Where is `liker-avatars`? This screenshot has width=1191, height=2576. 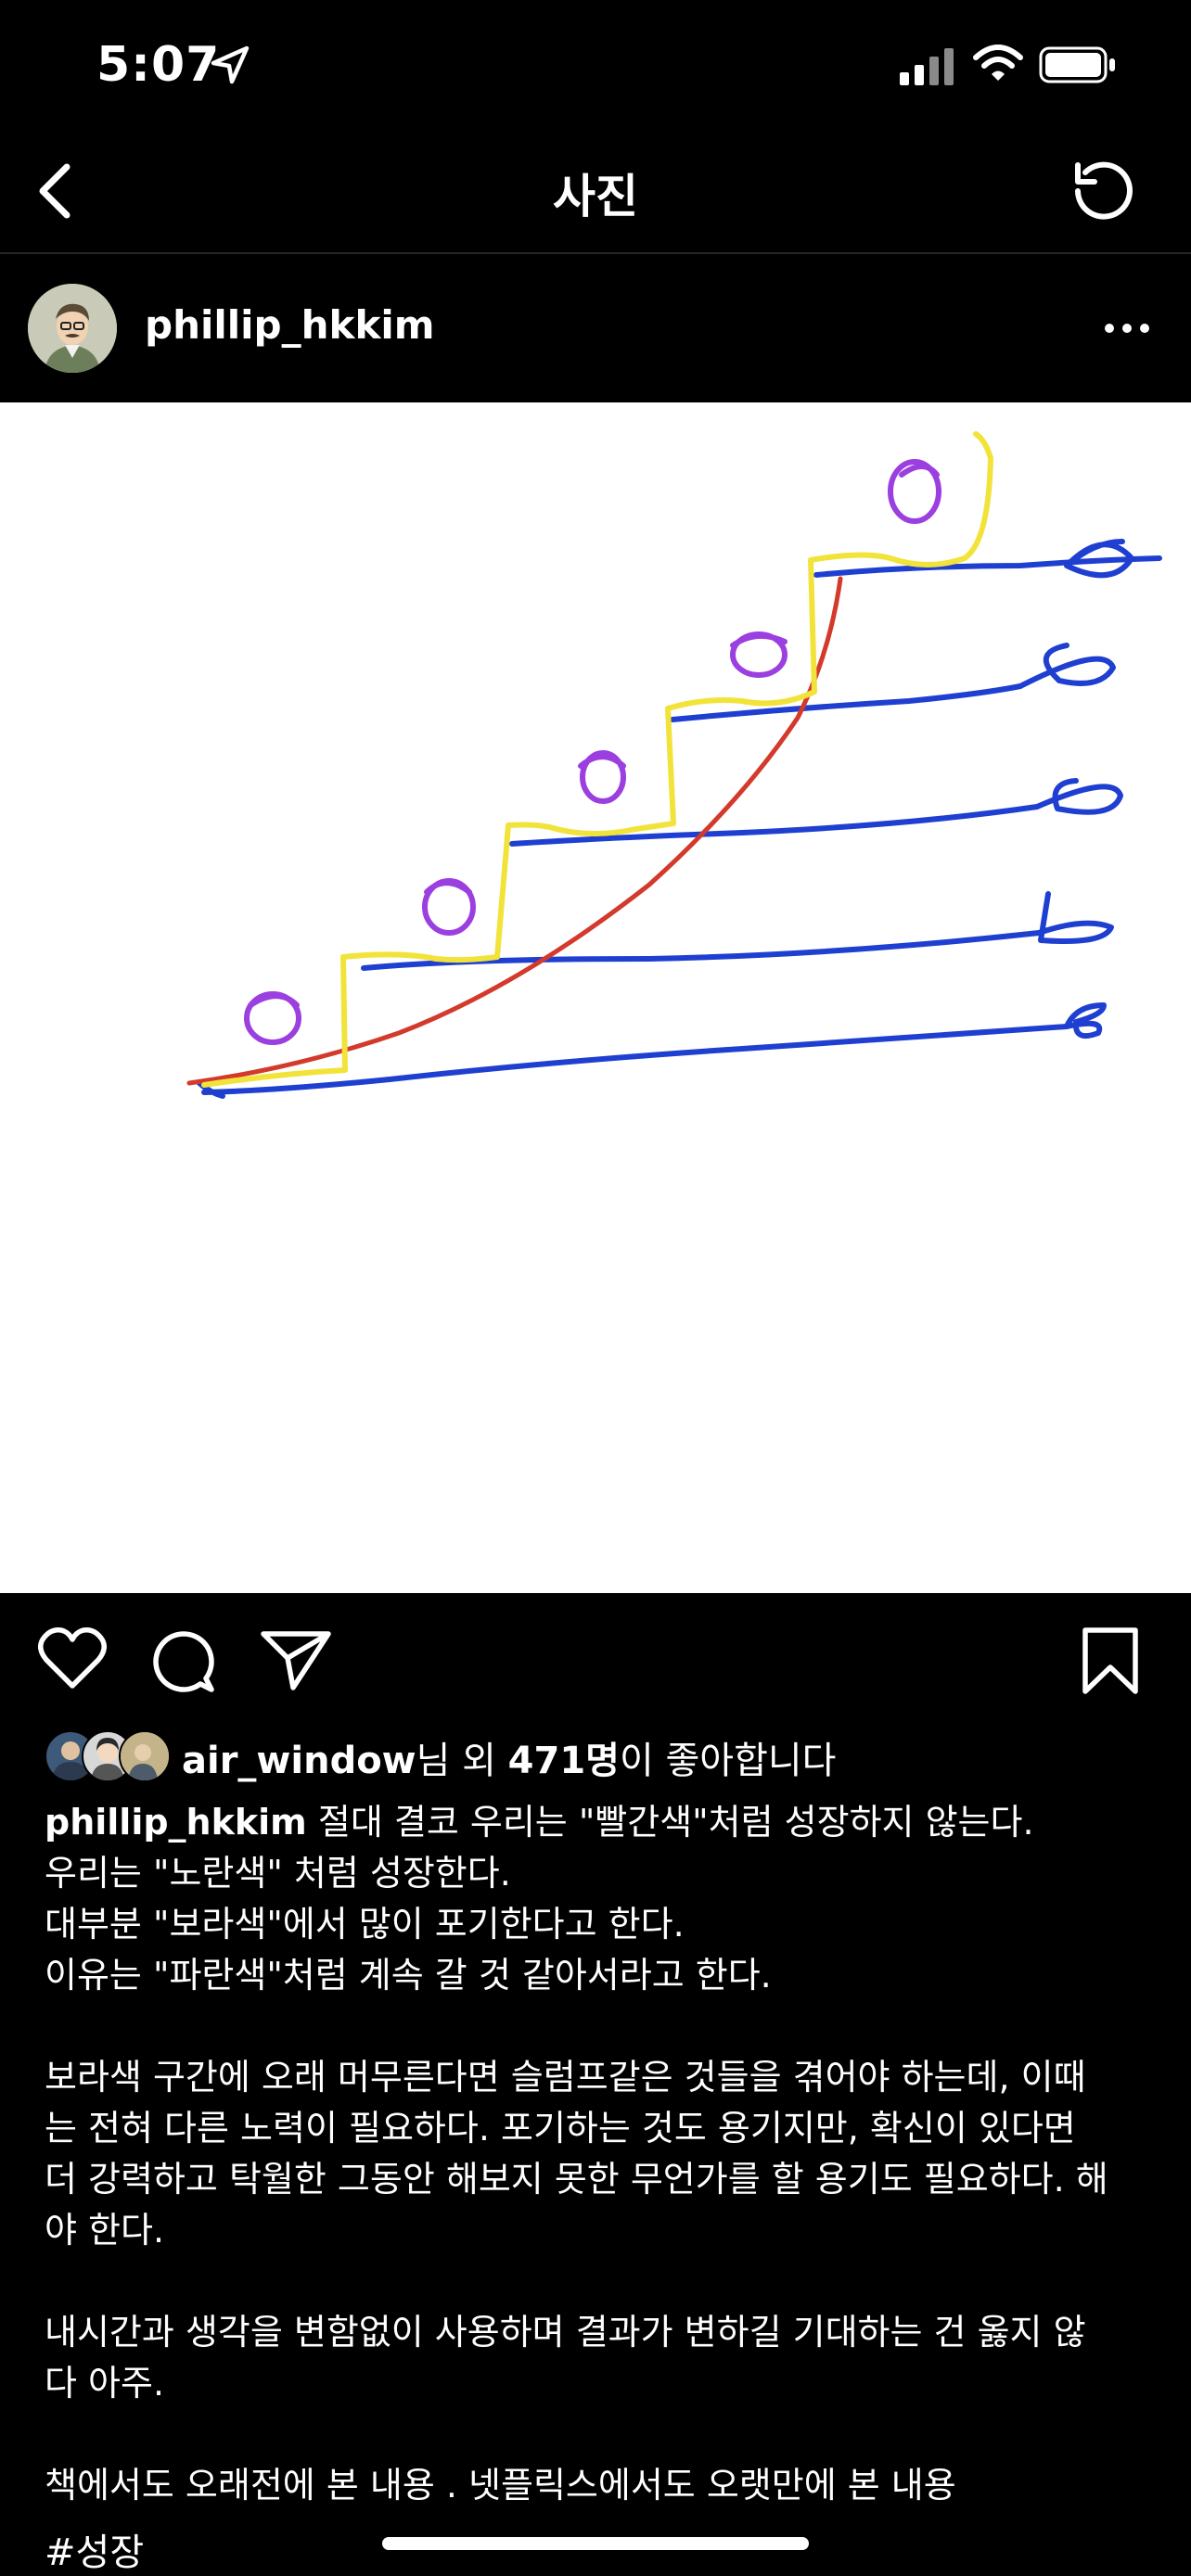 liker-avatars is located at coordinates (108, 1756).